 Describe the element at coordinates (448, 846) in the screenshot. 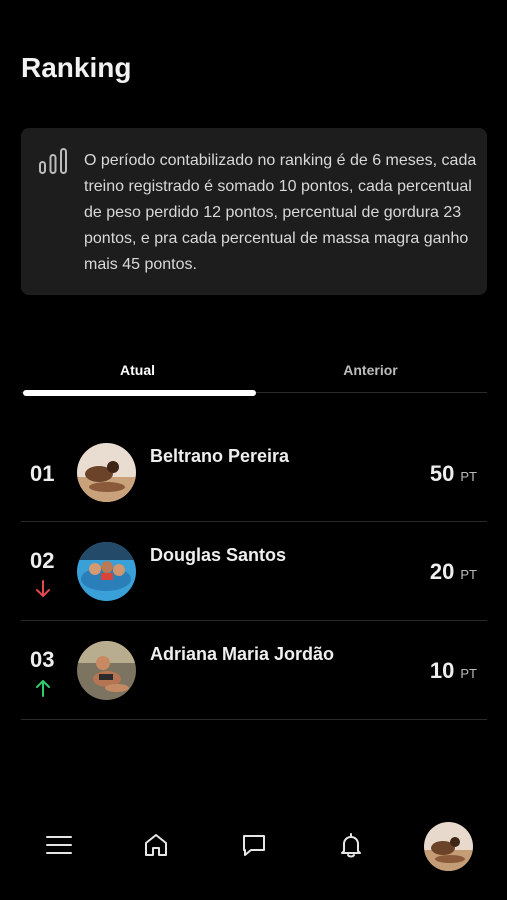

I see `profile-avatar` at that location.